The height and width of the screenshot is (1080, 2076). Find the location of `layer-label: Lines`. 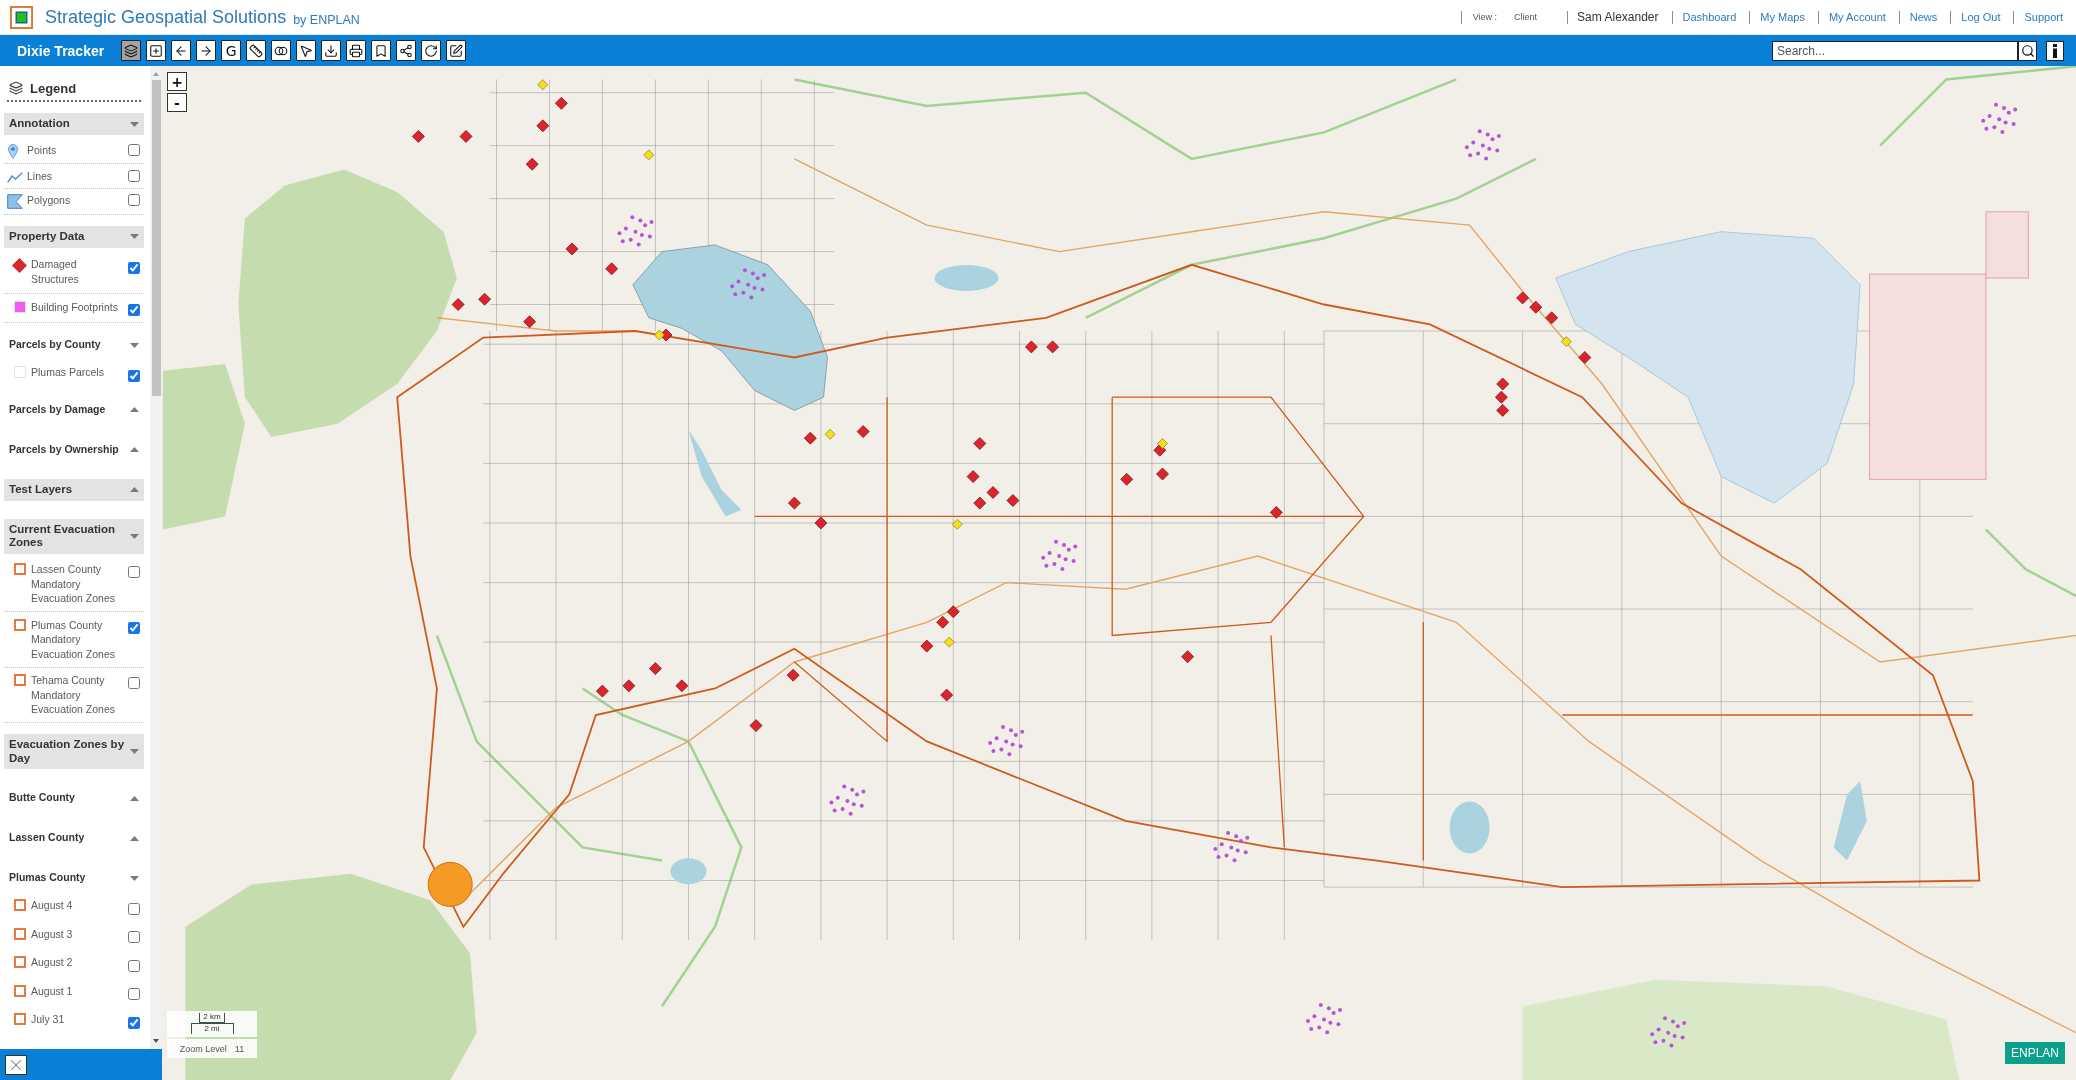

layer-label: Lines is located at coordinates (40, 175).